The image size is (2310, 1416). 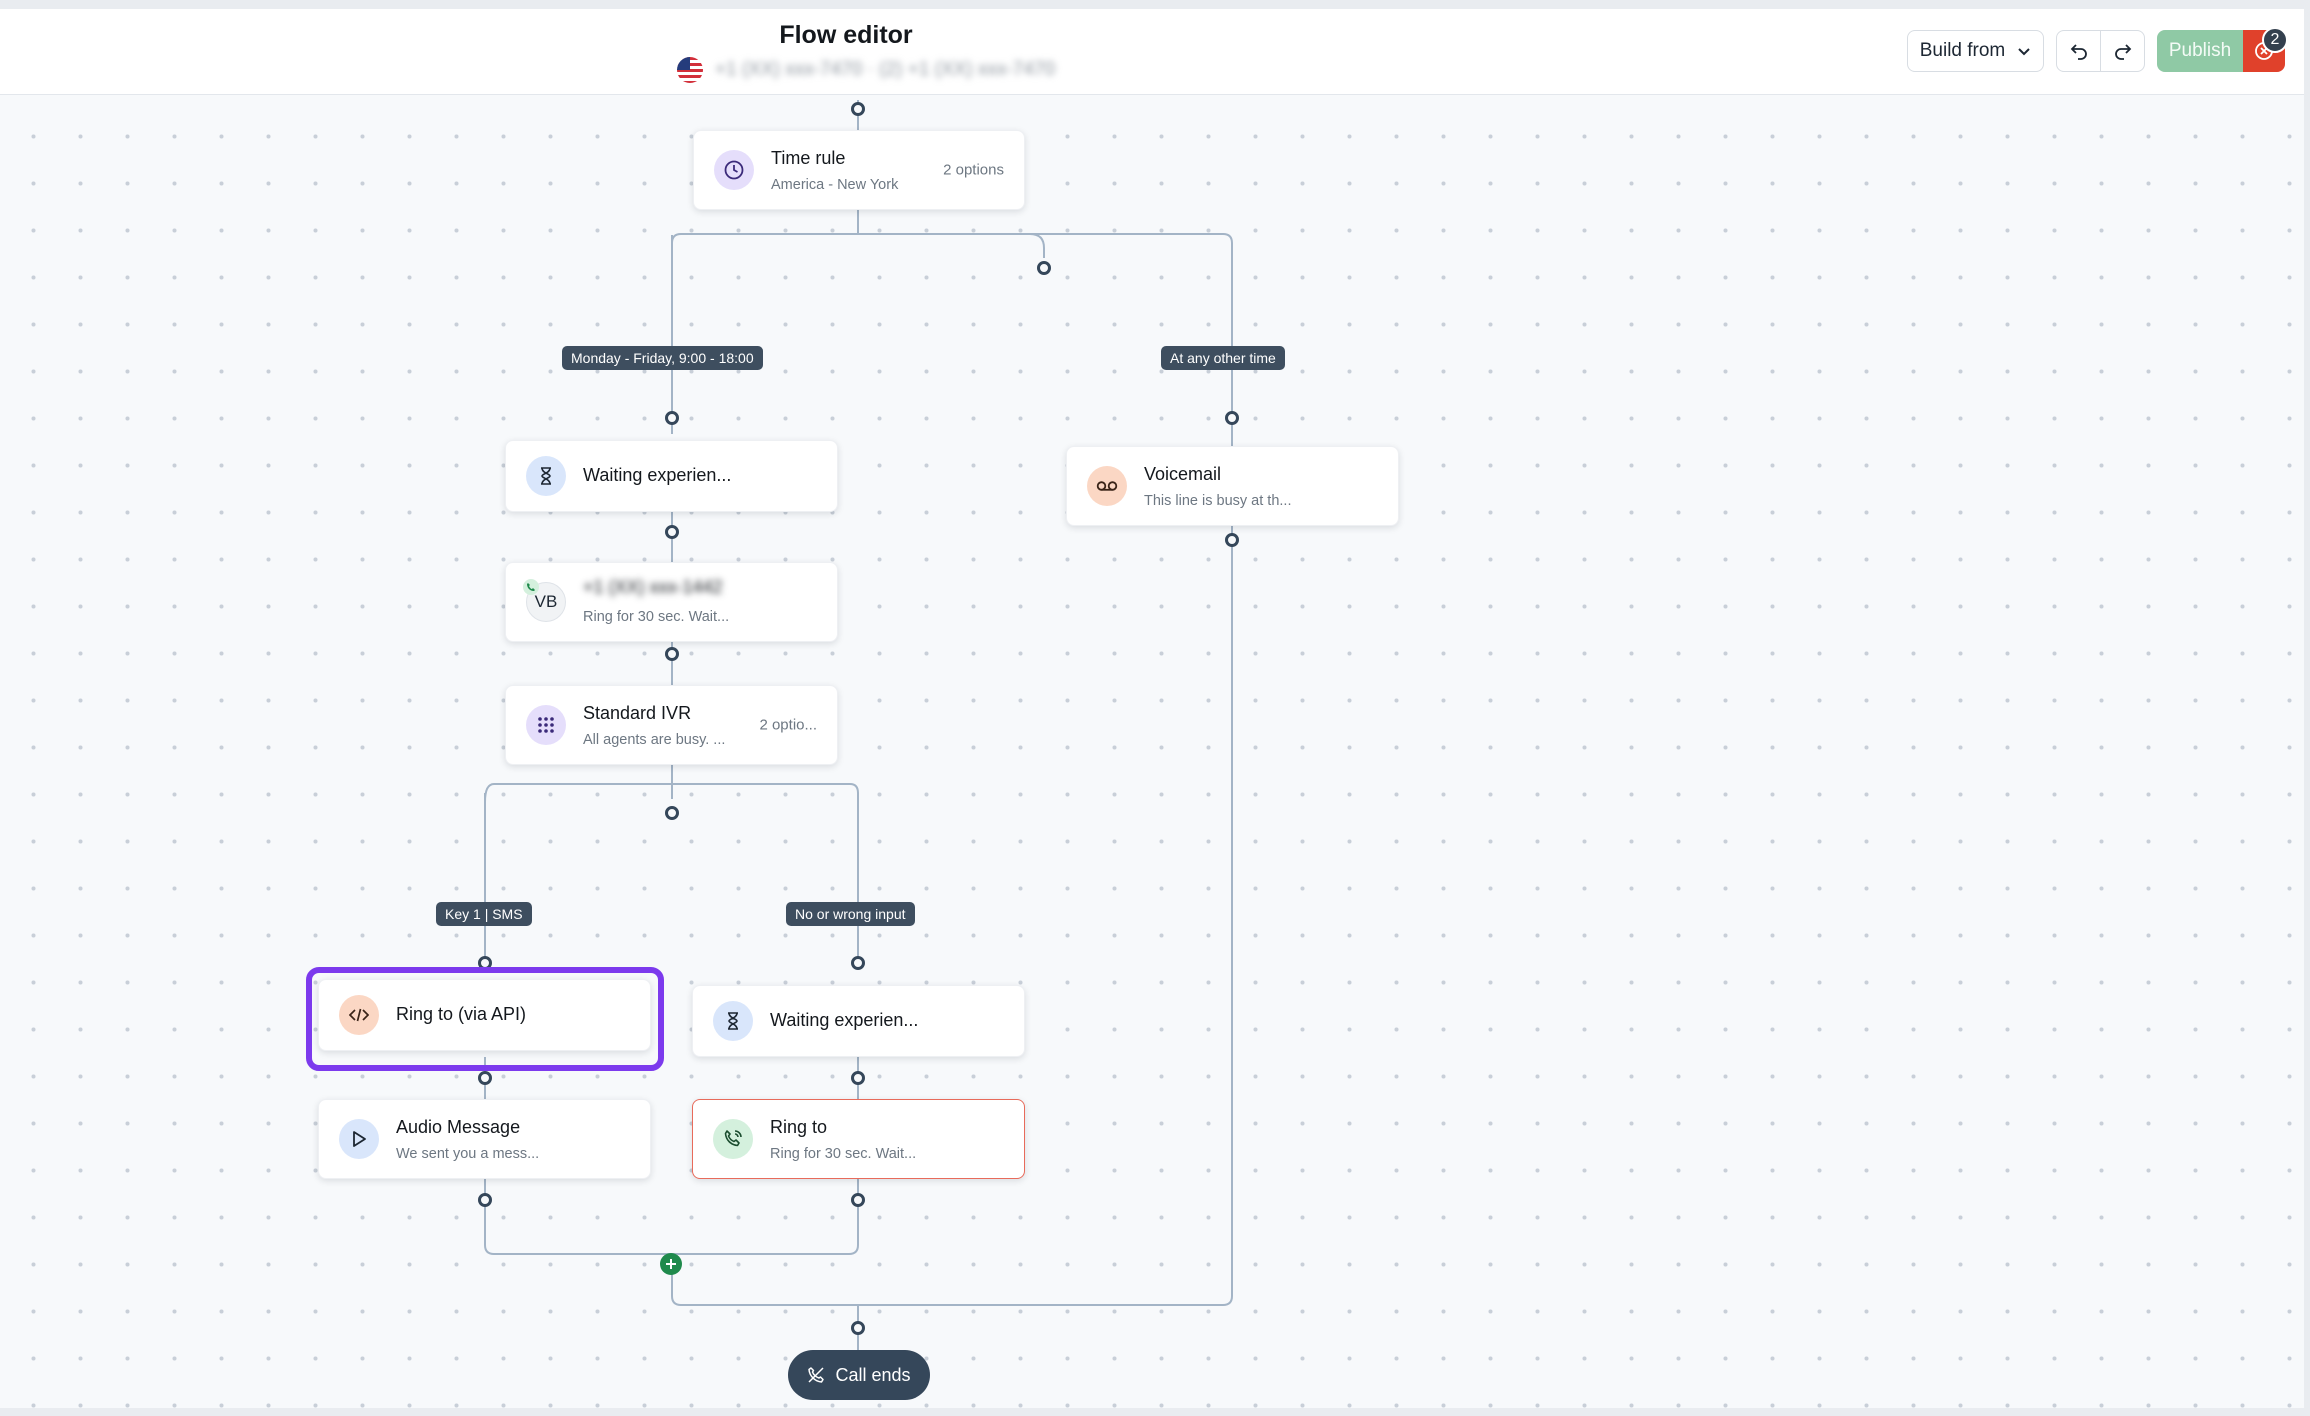 I want to click on branch-label-no-input: No or wrong input, so click(x=850, y=914).